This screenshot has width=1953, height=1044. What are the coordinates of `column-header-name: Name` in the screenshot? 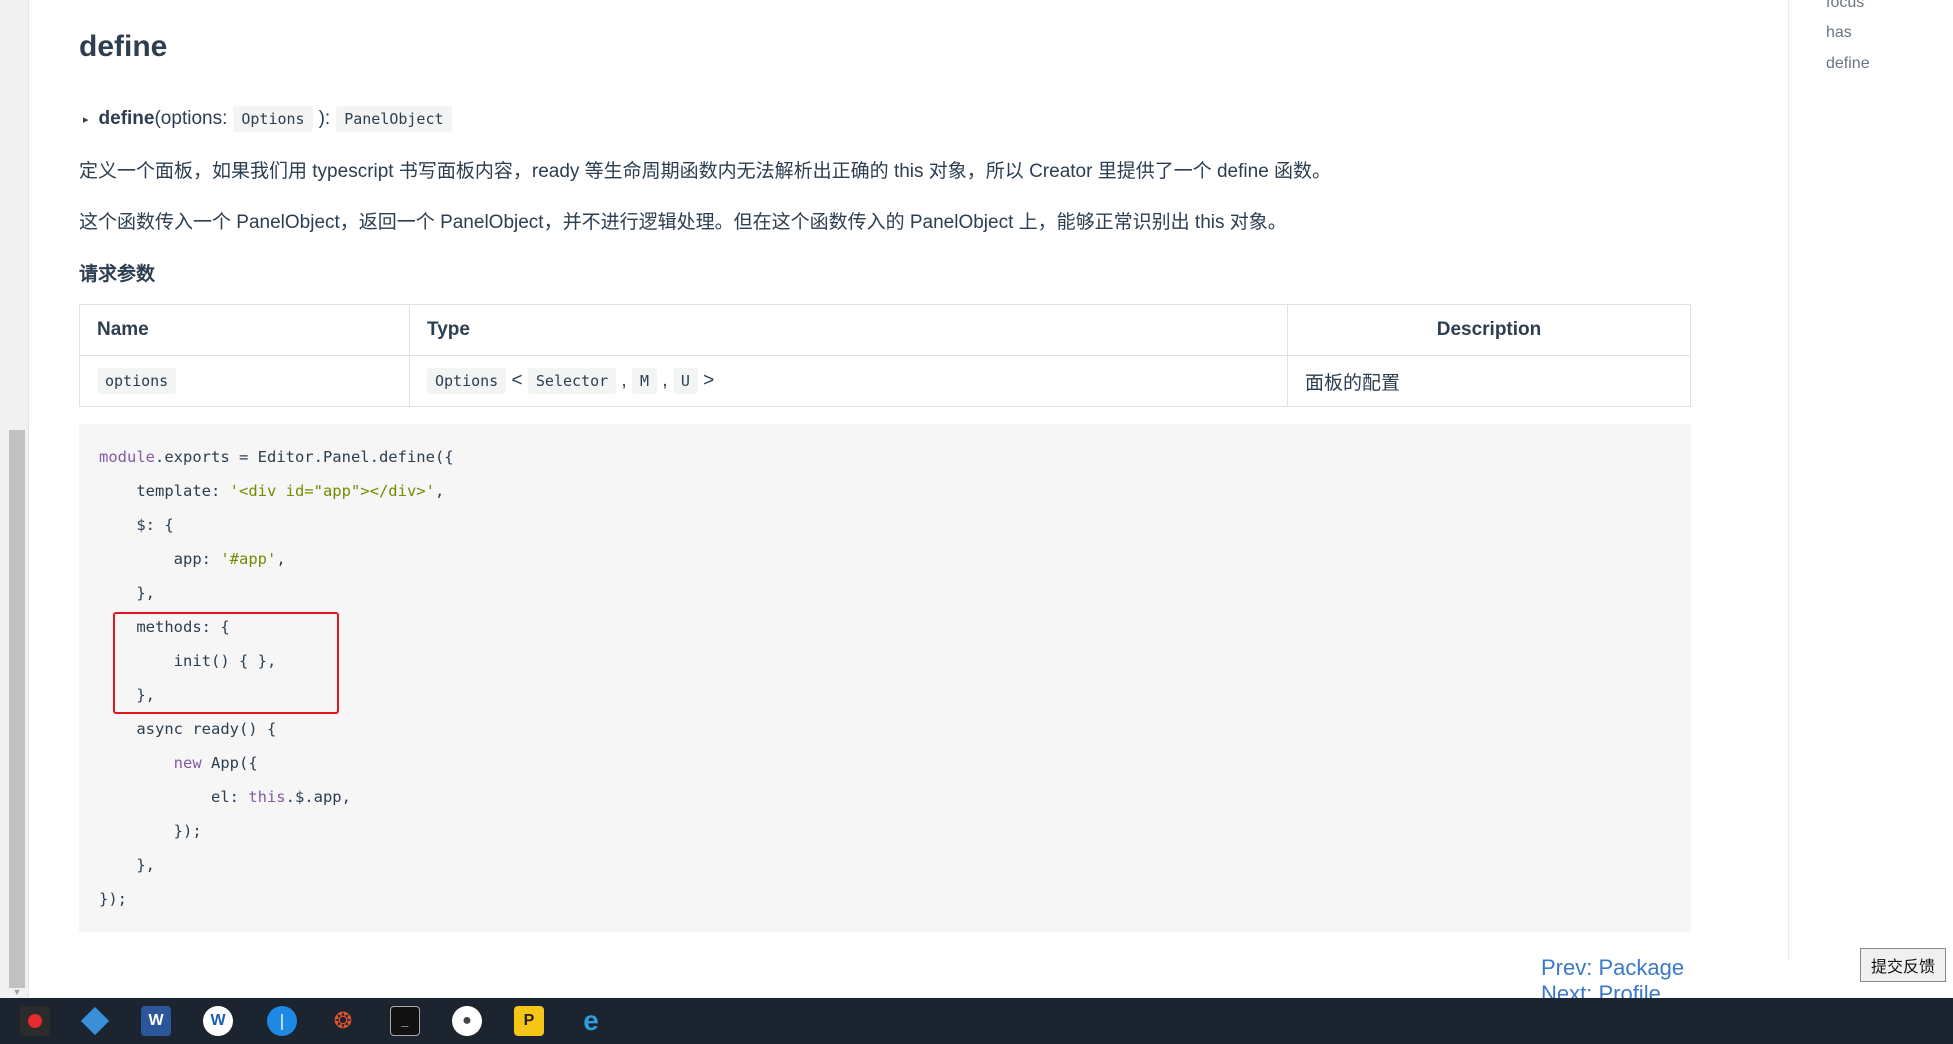 It's located at (244, 330).